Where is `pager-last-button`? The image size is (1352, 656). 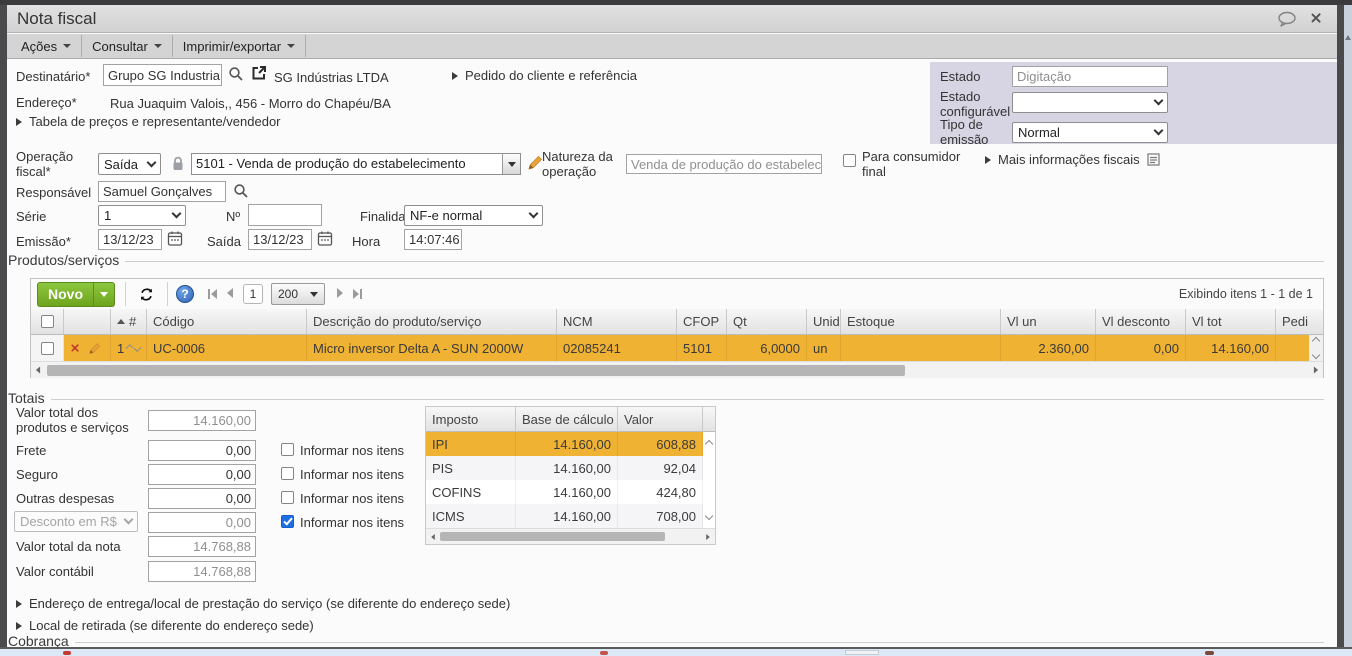
pager-last-button is located at coordinates (357, 294).